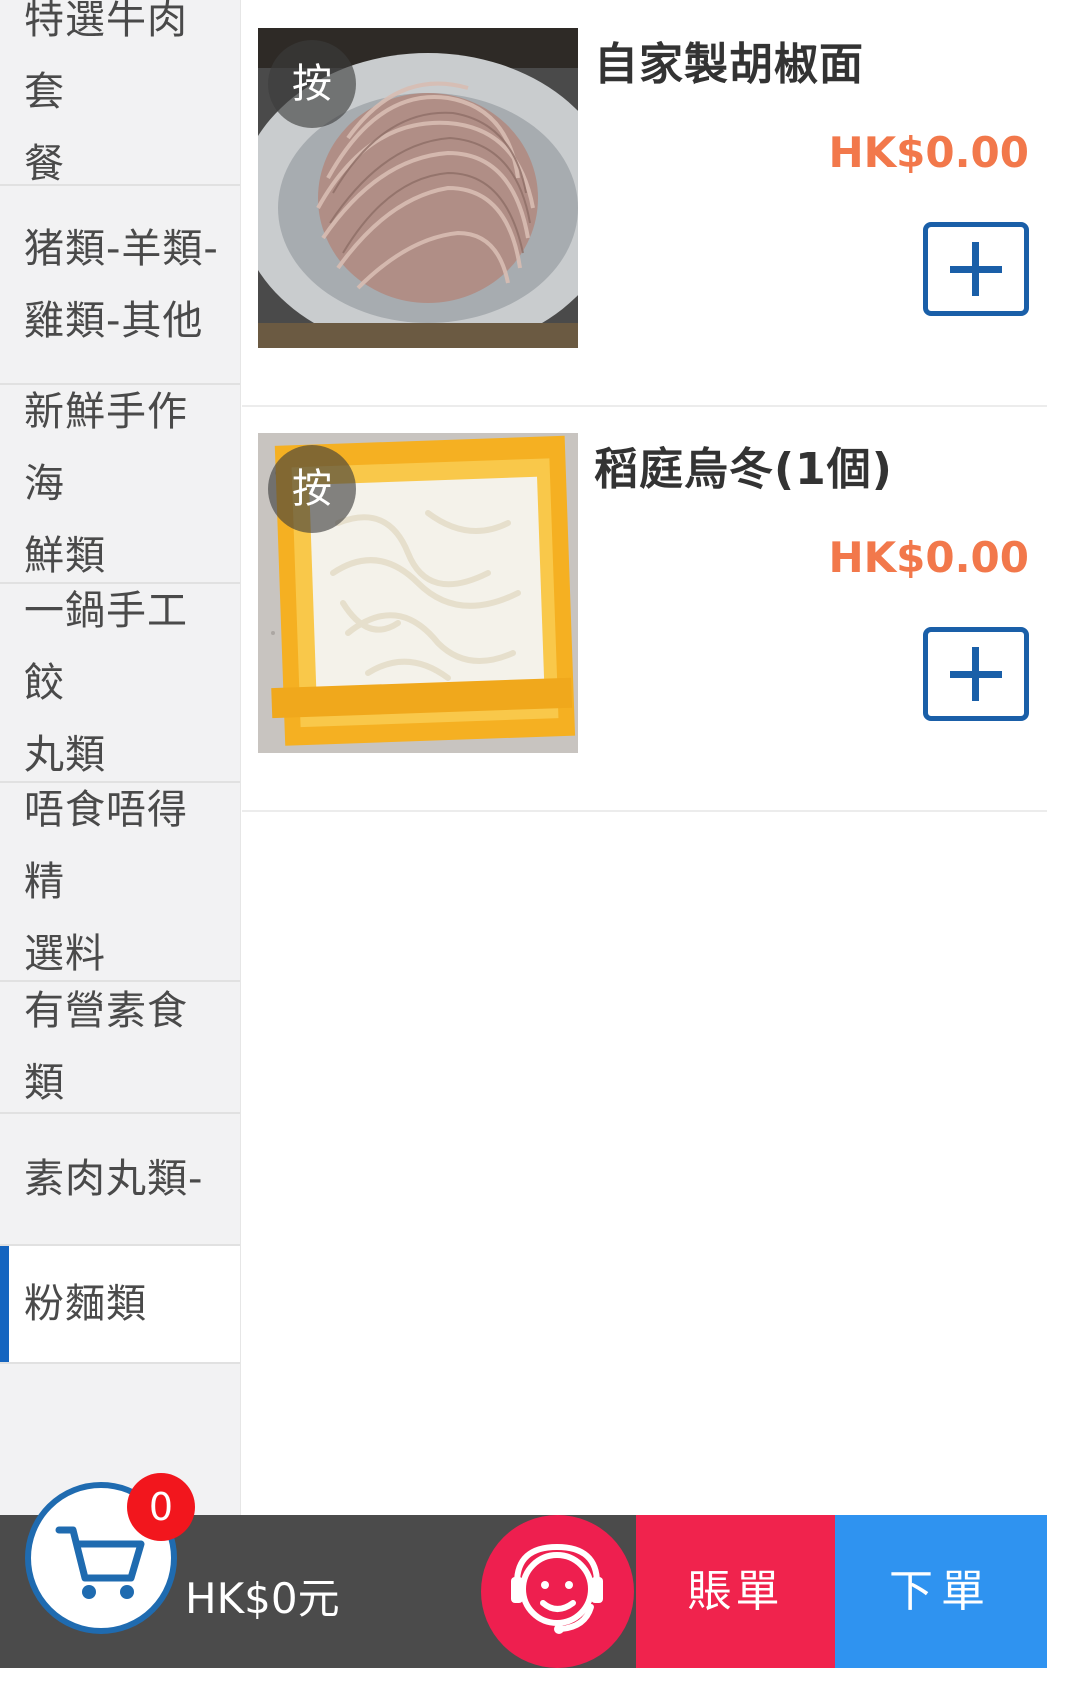  What do you see at coordinates (557, 1588) in the screenshot?
I see `headset-smiley-icon` at bounding box center [557, 1588].